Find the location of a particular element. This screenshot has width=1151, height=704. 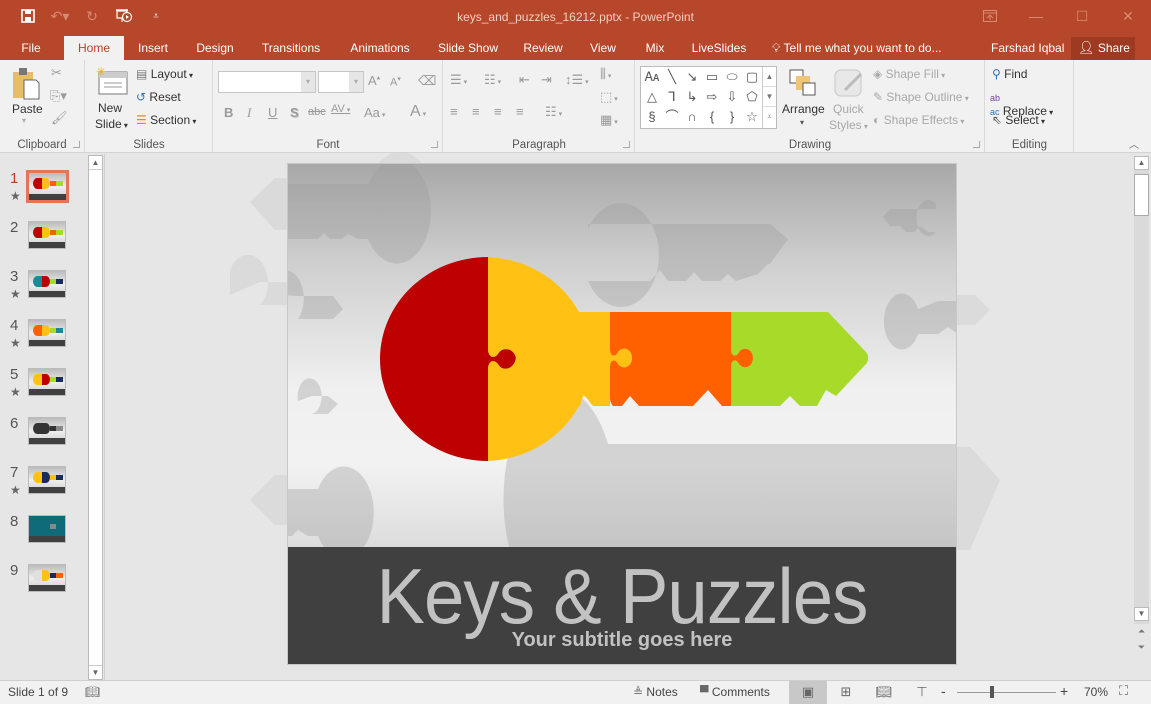

slide-subtitle: Your subtitle goes here is located at coordinates (622, 640).